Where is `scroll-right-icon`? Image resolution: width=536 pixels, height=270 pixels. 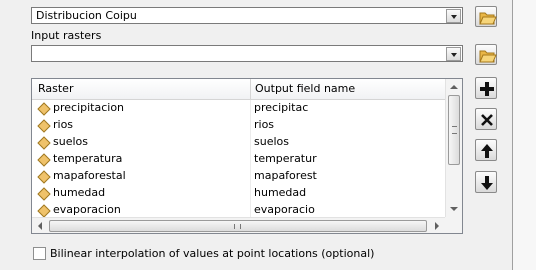 scroll-right-icon is located at coordinates (437, 226).